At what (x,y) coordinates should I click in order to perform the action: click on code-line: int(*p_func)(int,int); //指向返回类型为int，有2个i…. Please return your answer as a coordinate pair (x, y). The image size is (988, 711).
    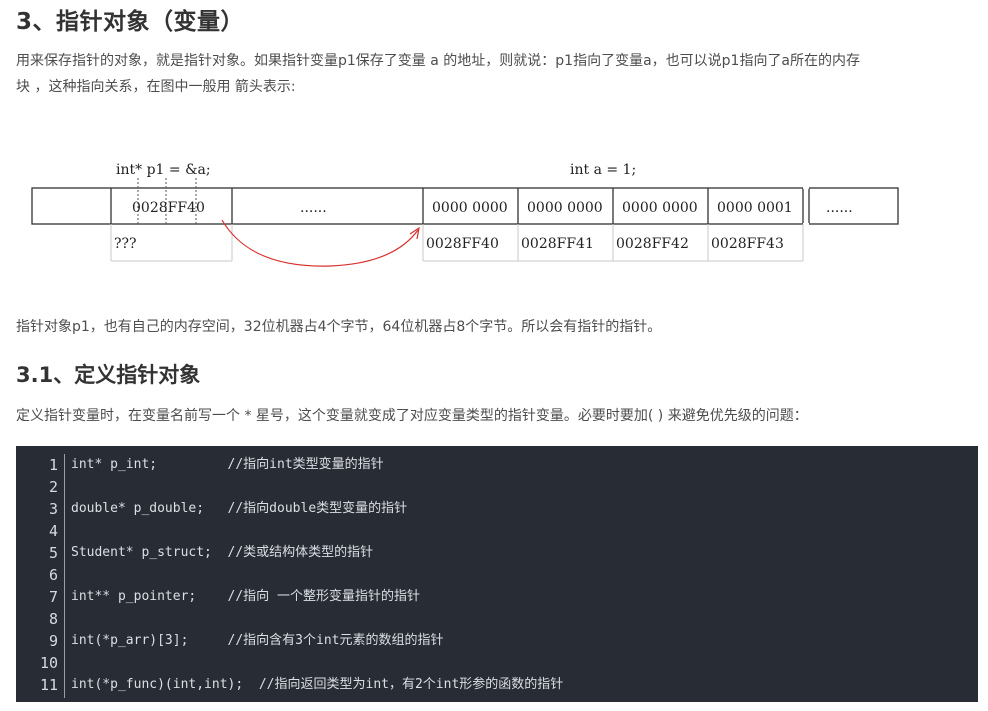
    Looking at the image, I should click on (317, 684).